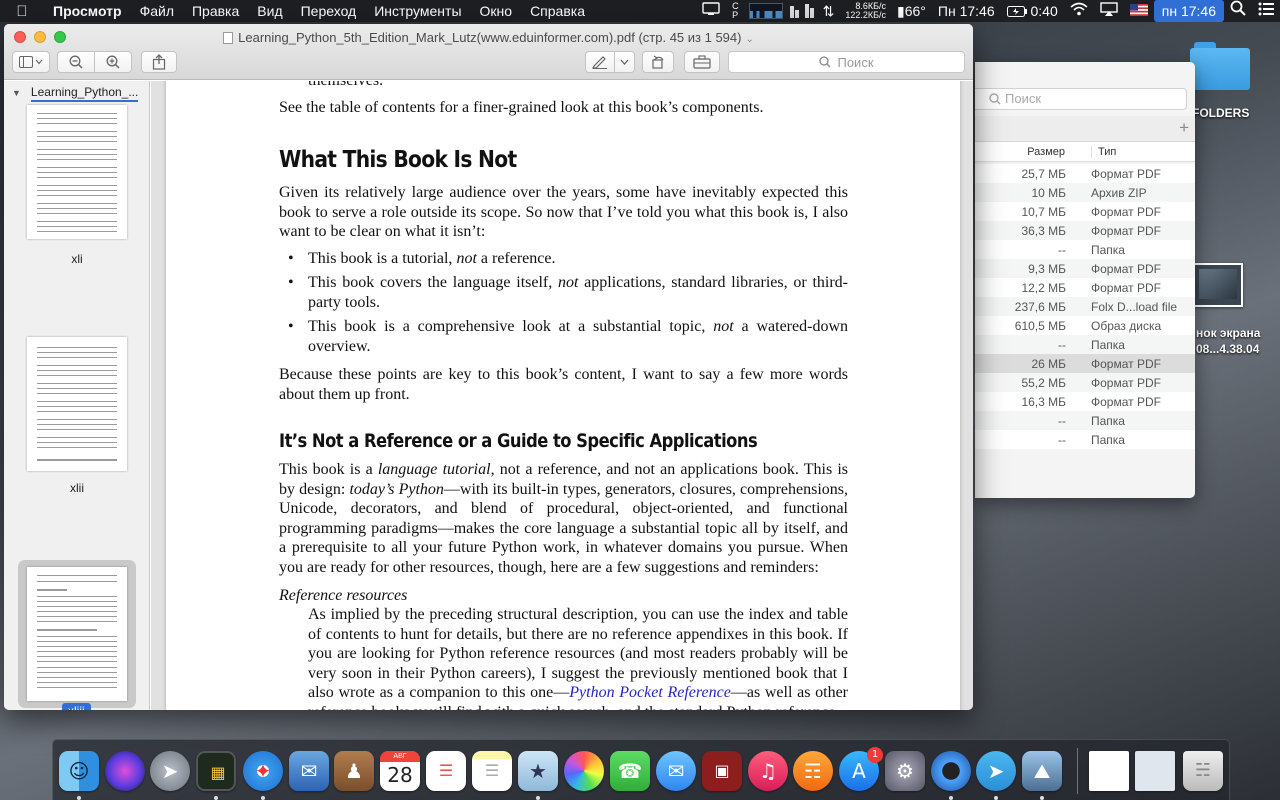 The image size is (1280, 800). I want to click on downloads-stack-icon, so click(1109, 771).